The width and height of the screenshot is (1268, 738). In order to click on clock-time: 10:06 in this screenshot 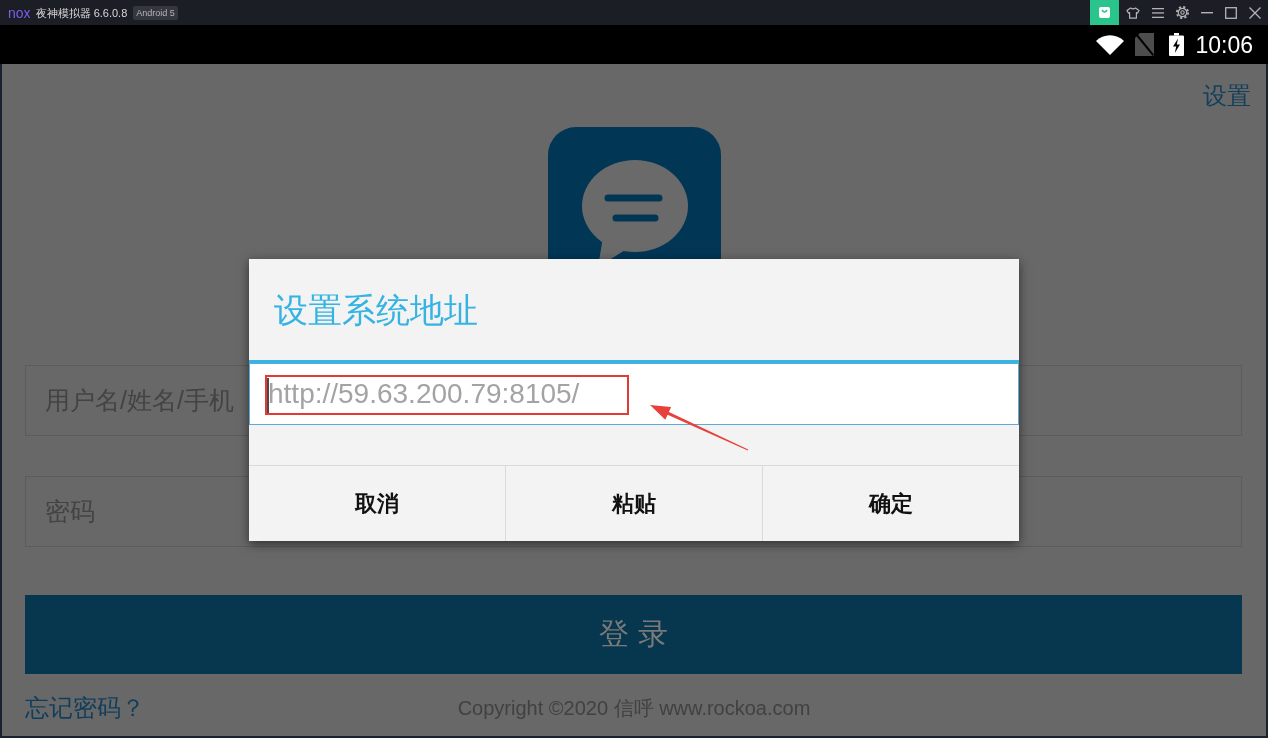, I will do `click(1224, 44)`.